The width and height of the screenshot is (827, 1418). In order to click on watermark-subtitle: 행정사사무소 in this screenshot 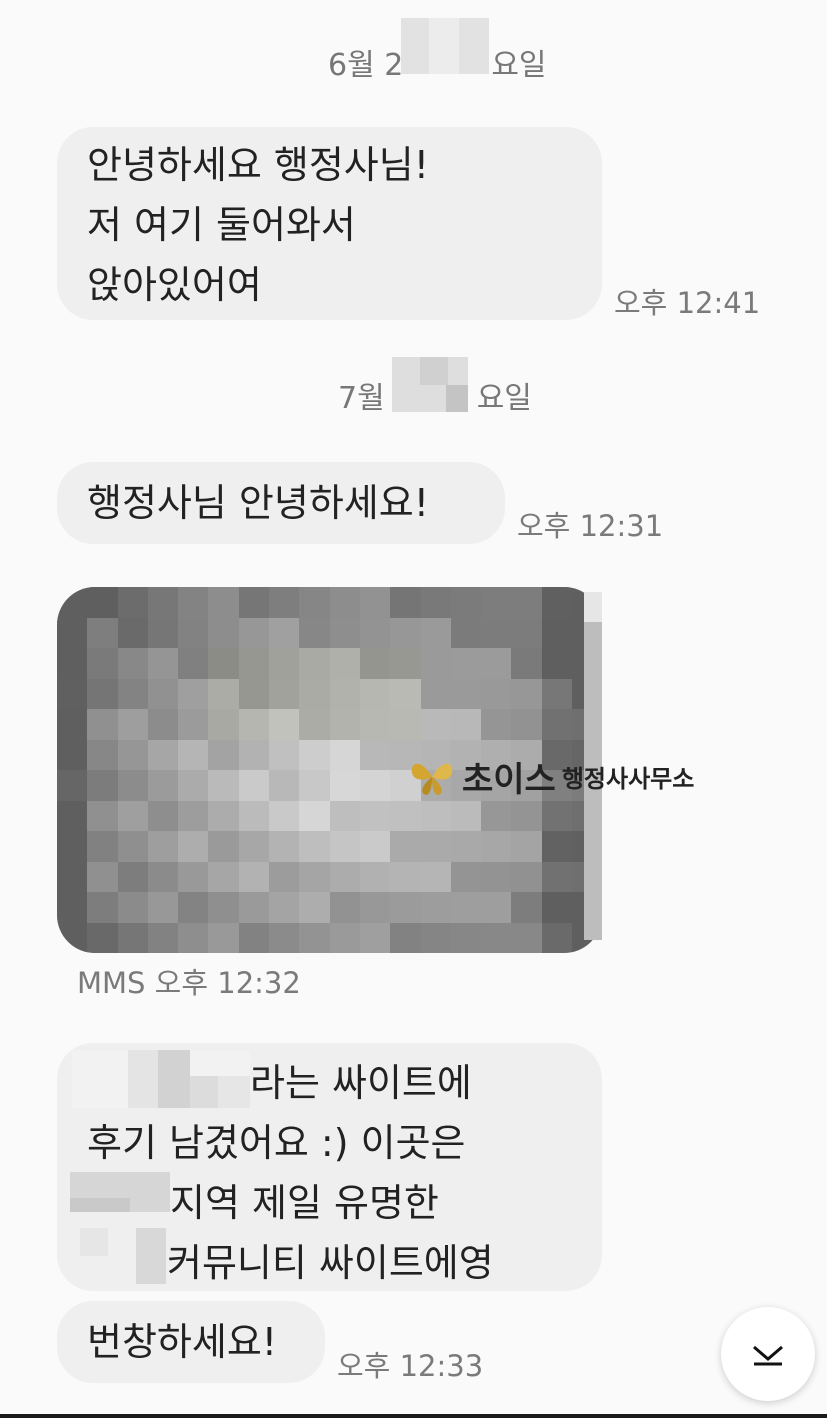, I will do `click(628, 779)`.